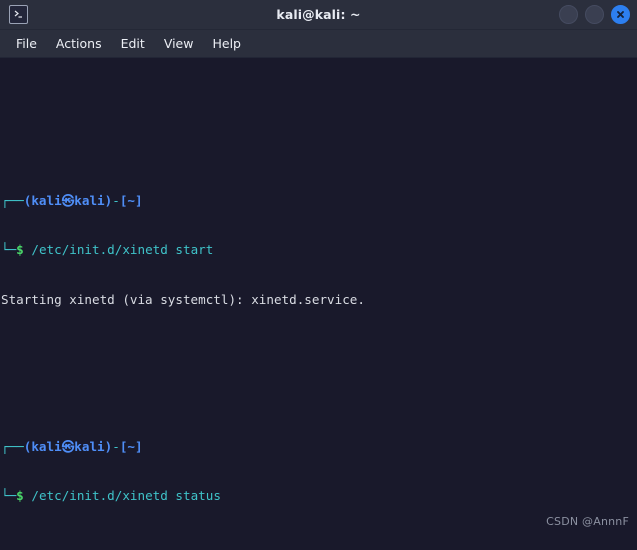  Describe the element at coordinates (20, 250) in the screenshot. I see `prompt-dollar: $` at that location.